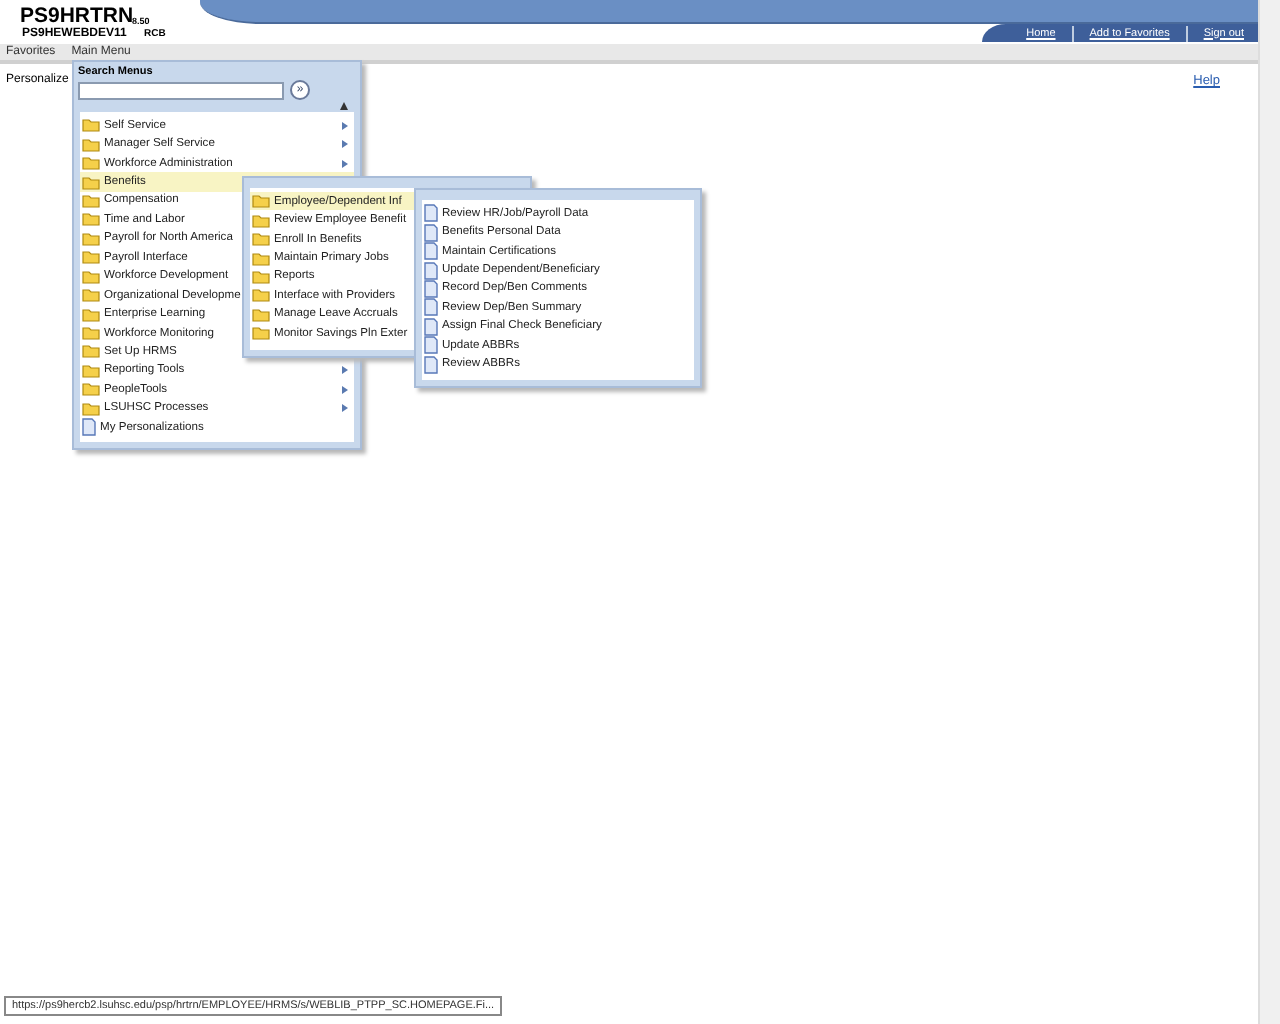 This screenshot has height=1024, width=1280. I want to click on search-field, so click(181, 90).